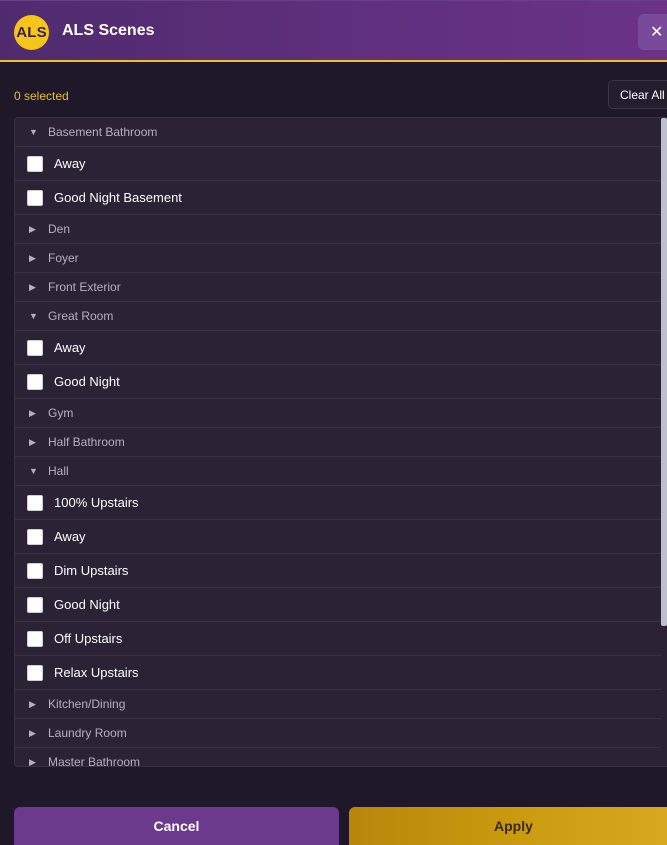 This screenshot has width=667, height=845. What do you see at coordinates (341, 132) in the screenshot?
I see `room-group-header: ▼ Basement Bathroom` at bounding box center [341, 132].